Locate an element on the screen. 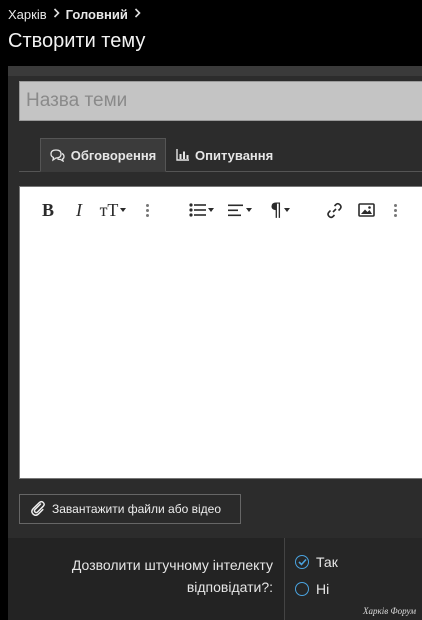 The height and width of the screenshot is (620, 422). tab-poll: Опитування is located at coordinates (224, 155).